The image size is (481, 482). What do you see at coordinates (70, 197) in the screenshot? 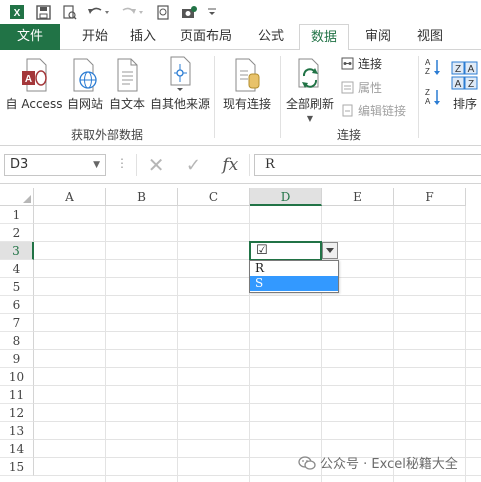
I see `column-header-a: A` at bounding box center [70, 197].